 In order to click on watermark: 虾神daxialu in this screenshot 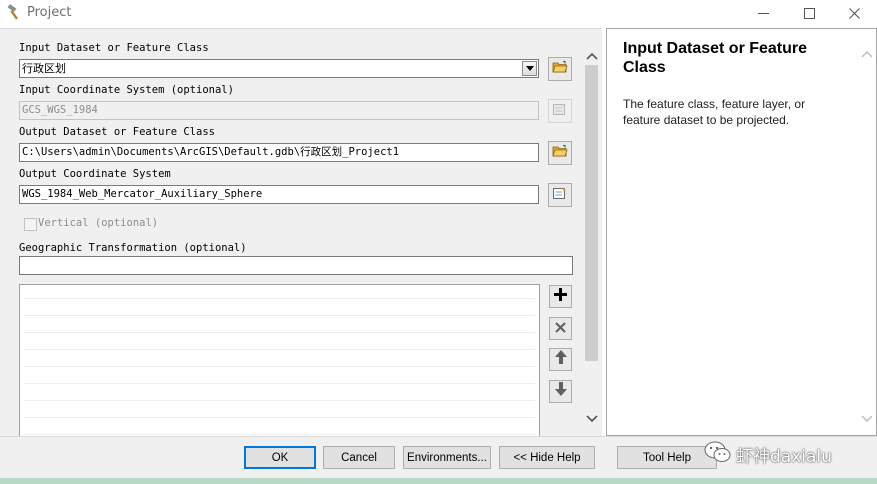, I will do `click(786, 452)`.